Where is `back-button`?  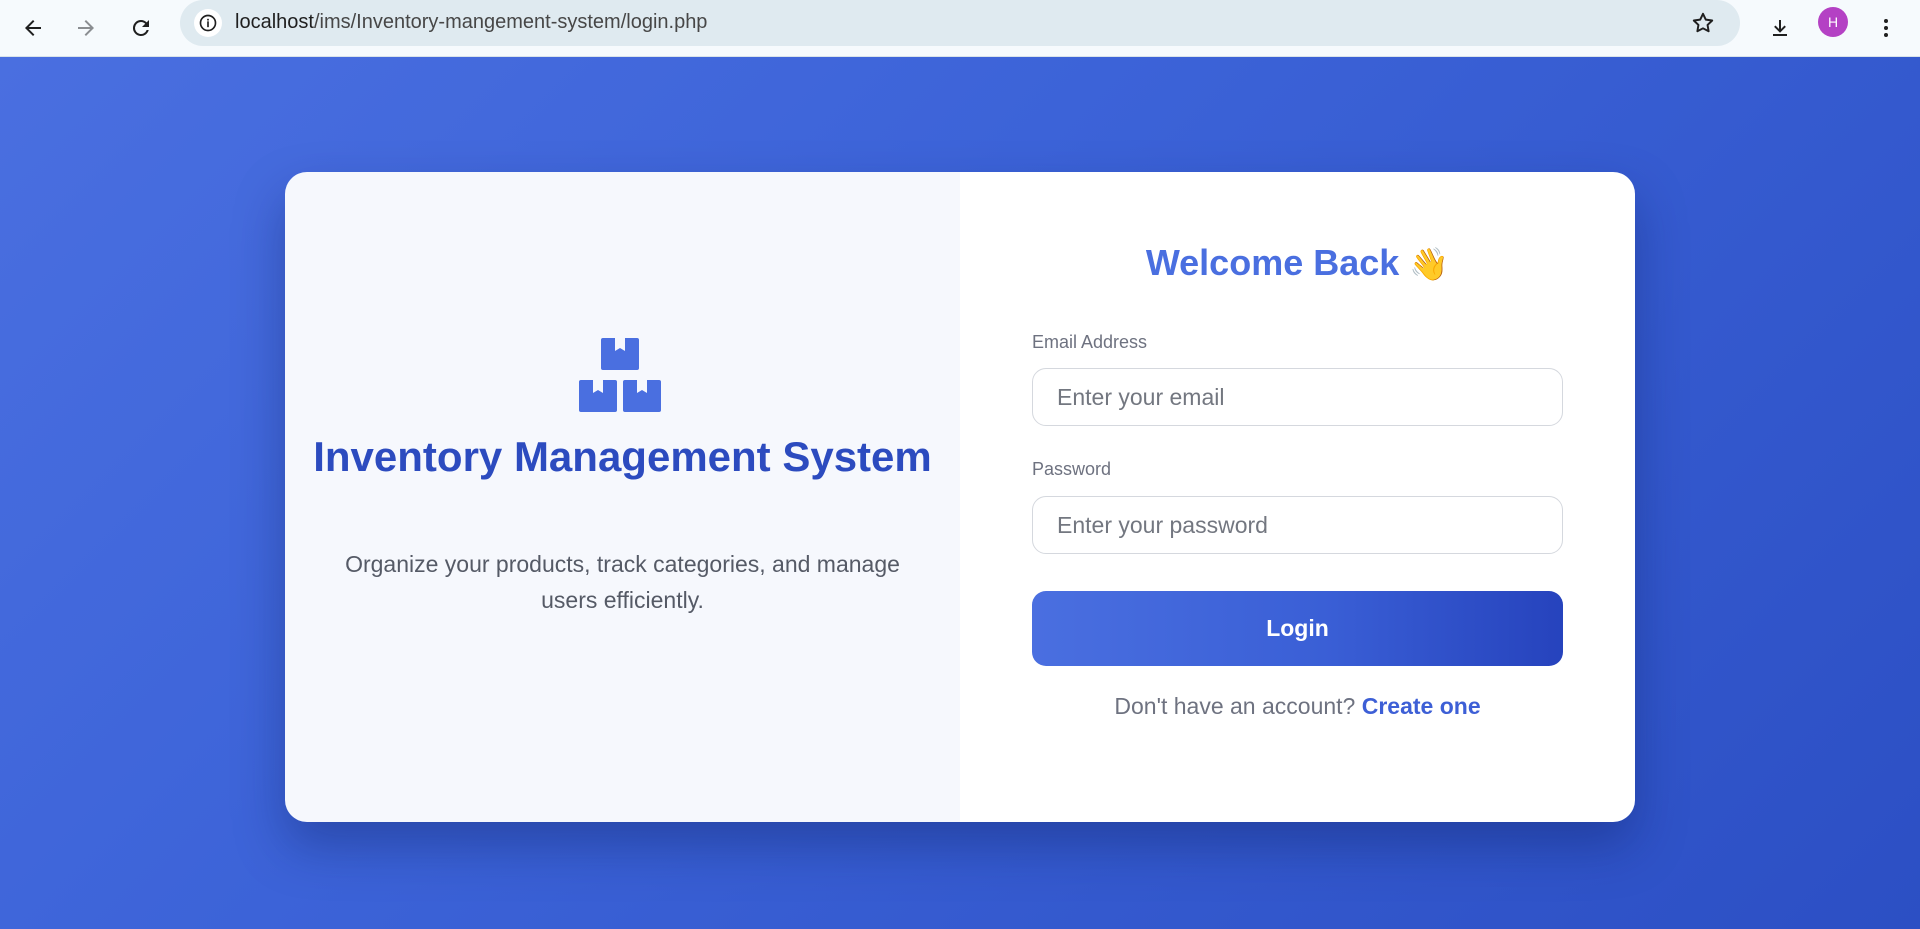 back-button is located at coordinates (33, 28).